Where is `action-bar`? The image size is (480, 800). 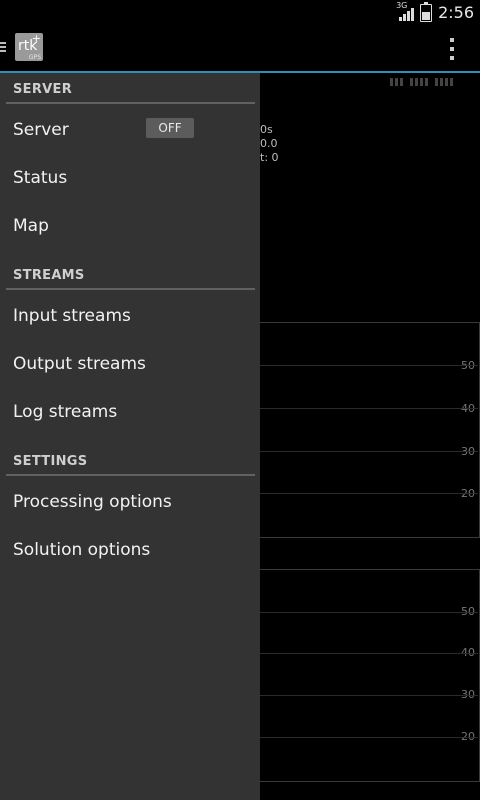
action-bar is located at coordinates (240, 48).